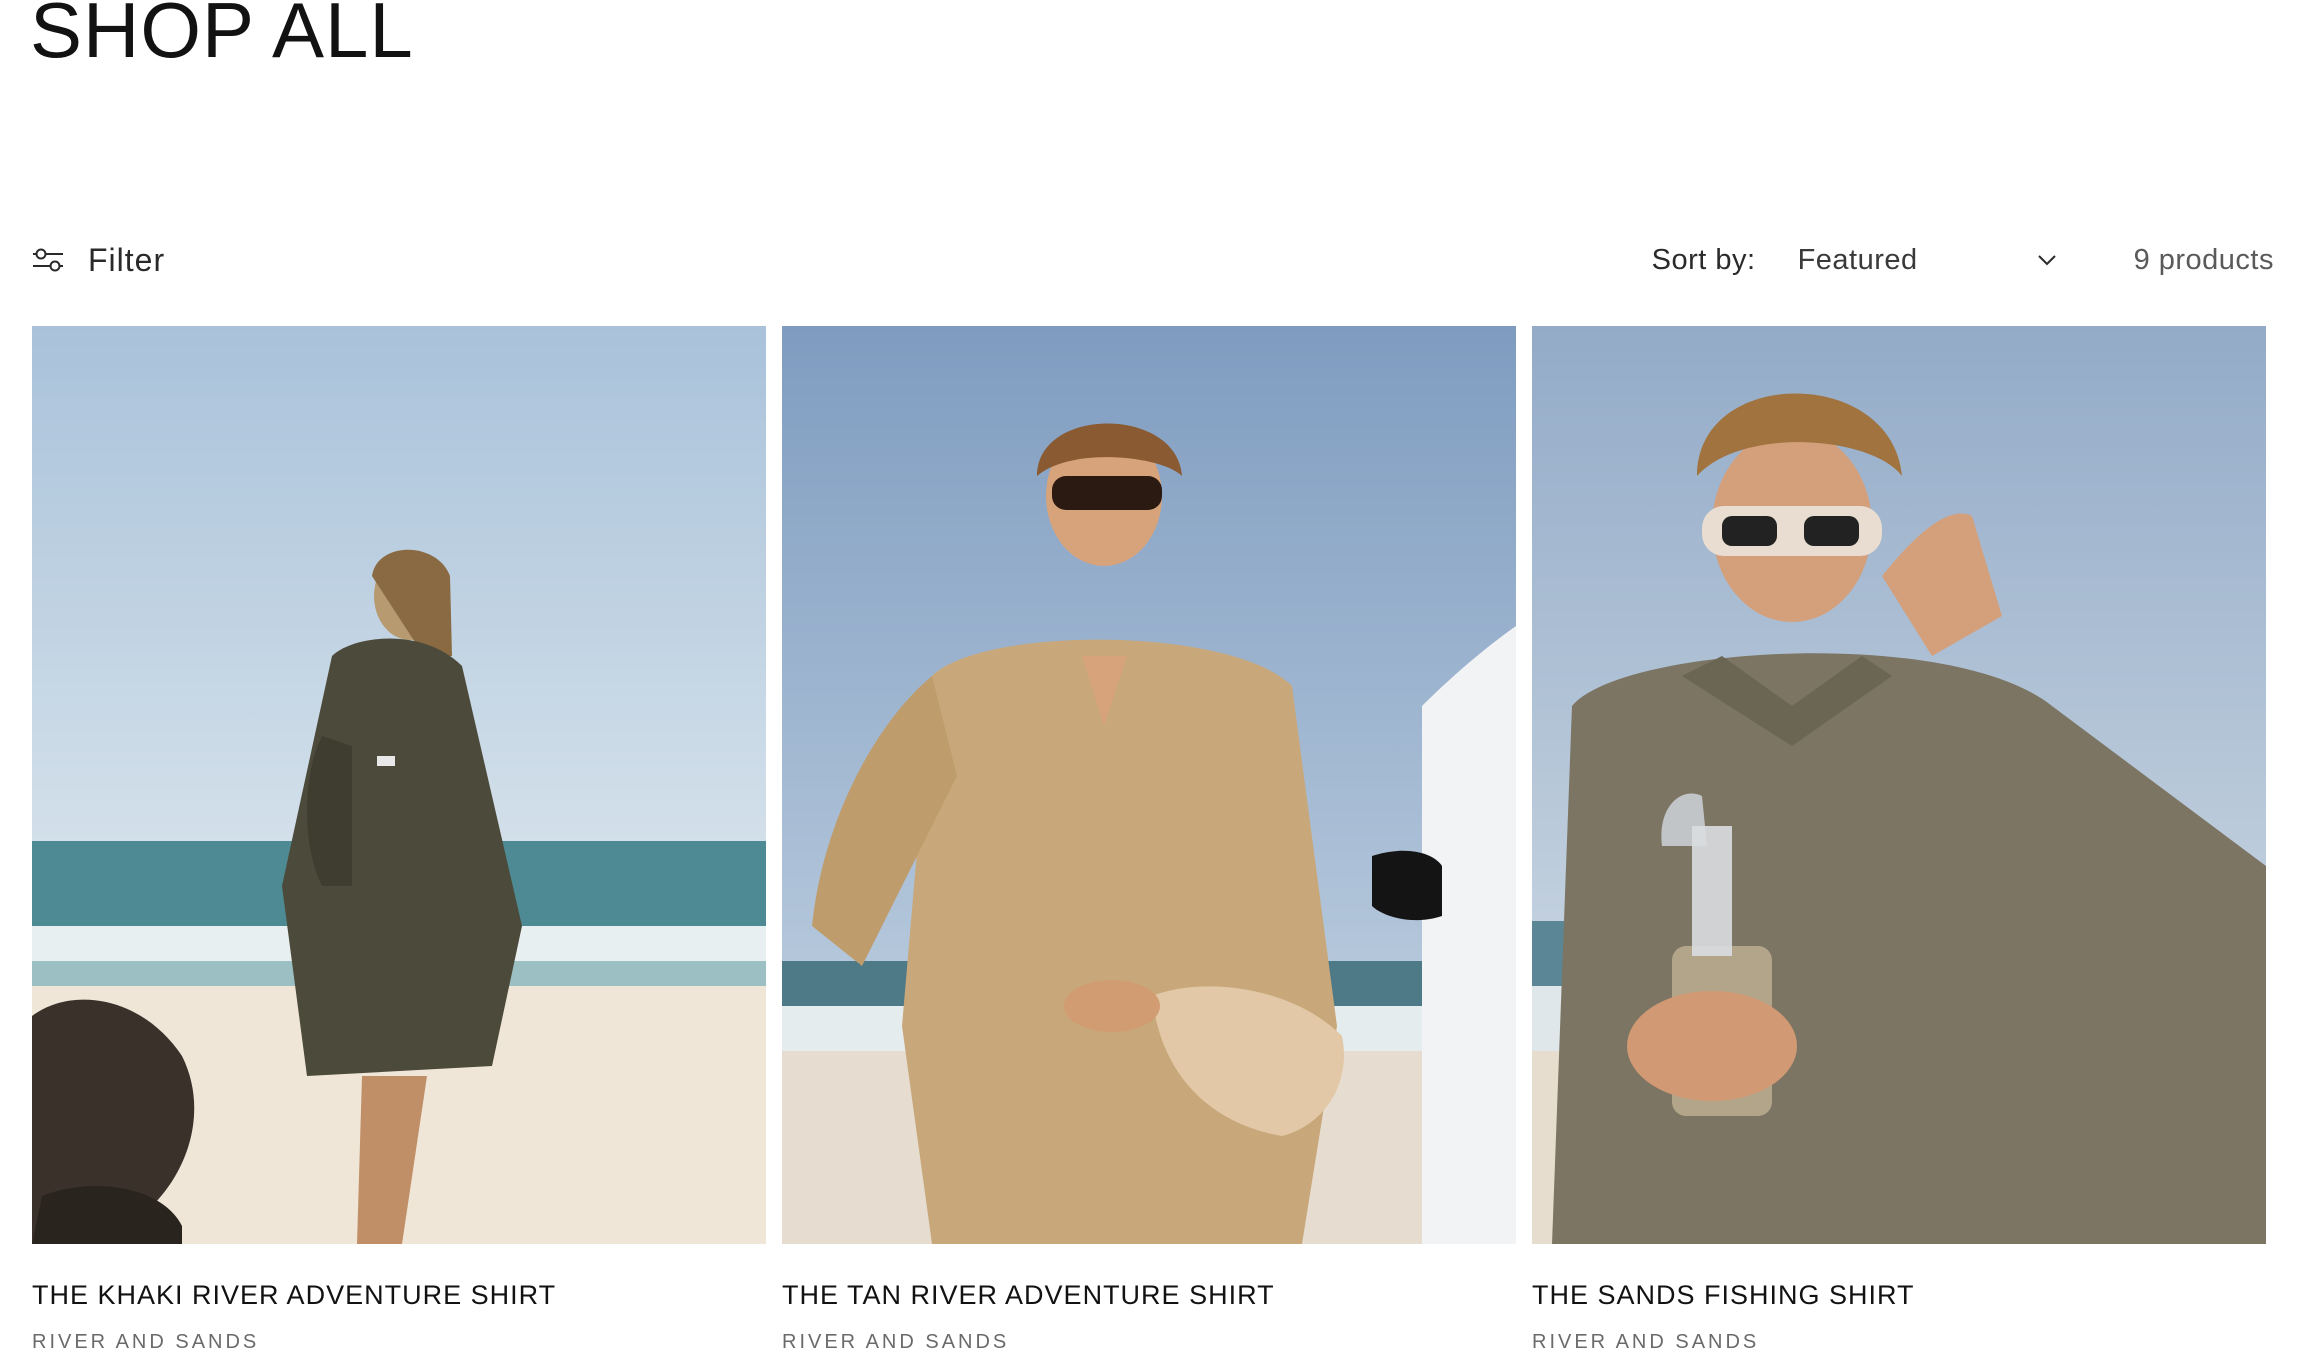 This screenshot has height=1358, width=2304. I want to click on sort-group: Sort by: Featured 9 products, so click(1963, 260).